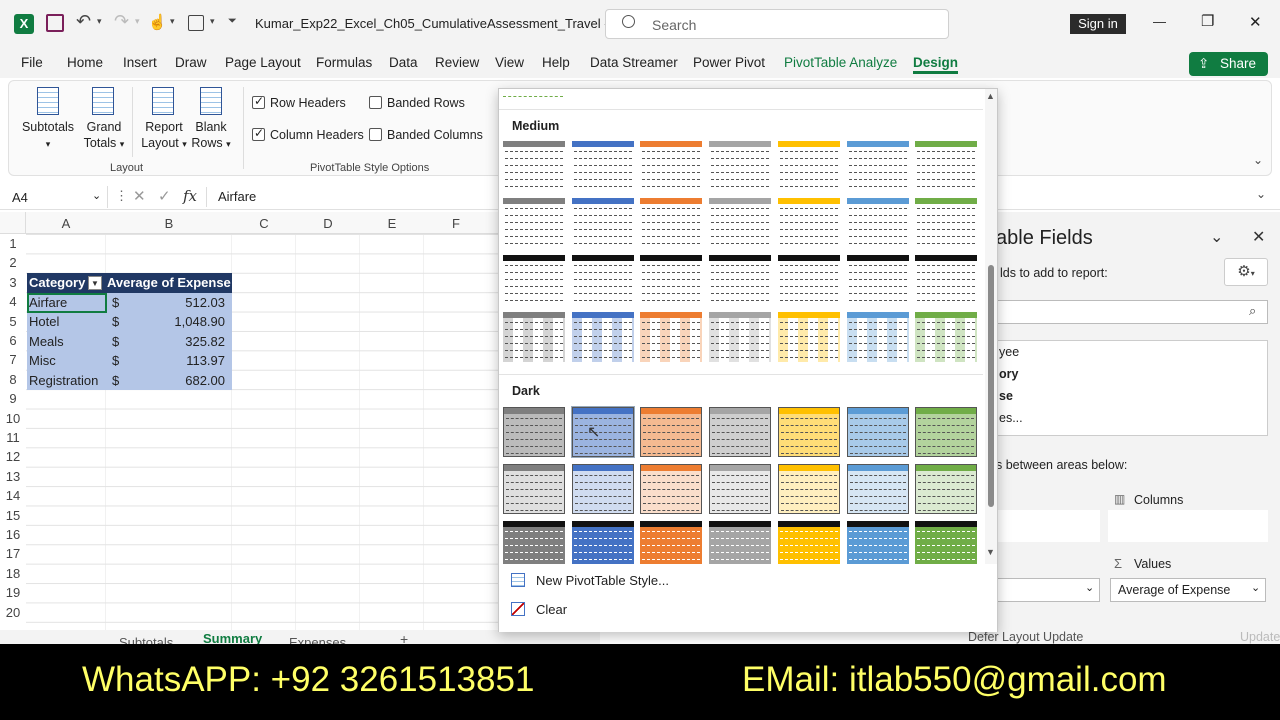 The image size is (1280, 720). What do you see at coordinates (157, 22) in the screenshot?
I see `touch-mode-icon: ☝` at bounding box center [157, 22].